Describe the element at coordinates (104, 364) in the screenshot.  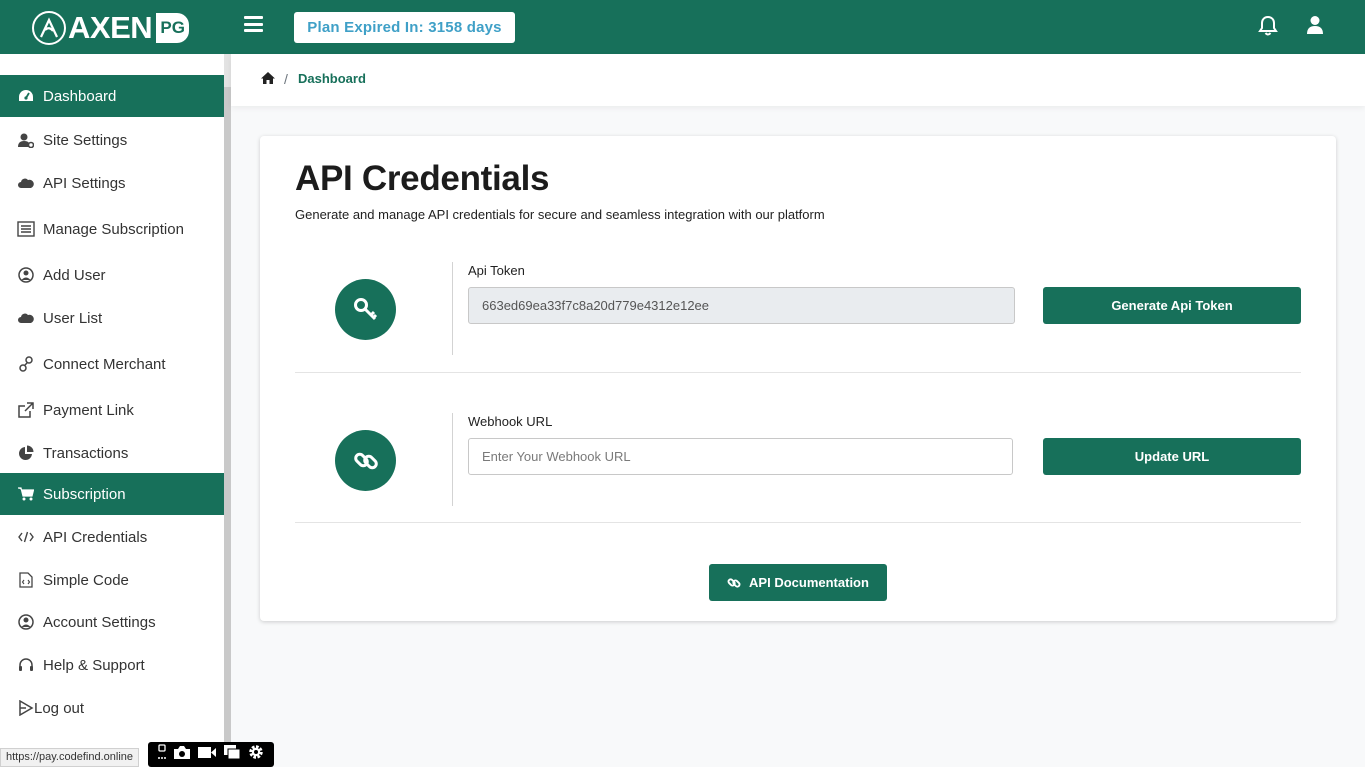
I see `sidebar-item-label: Connect Merchant` at that location.